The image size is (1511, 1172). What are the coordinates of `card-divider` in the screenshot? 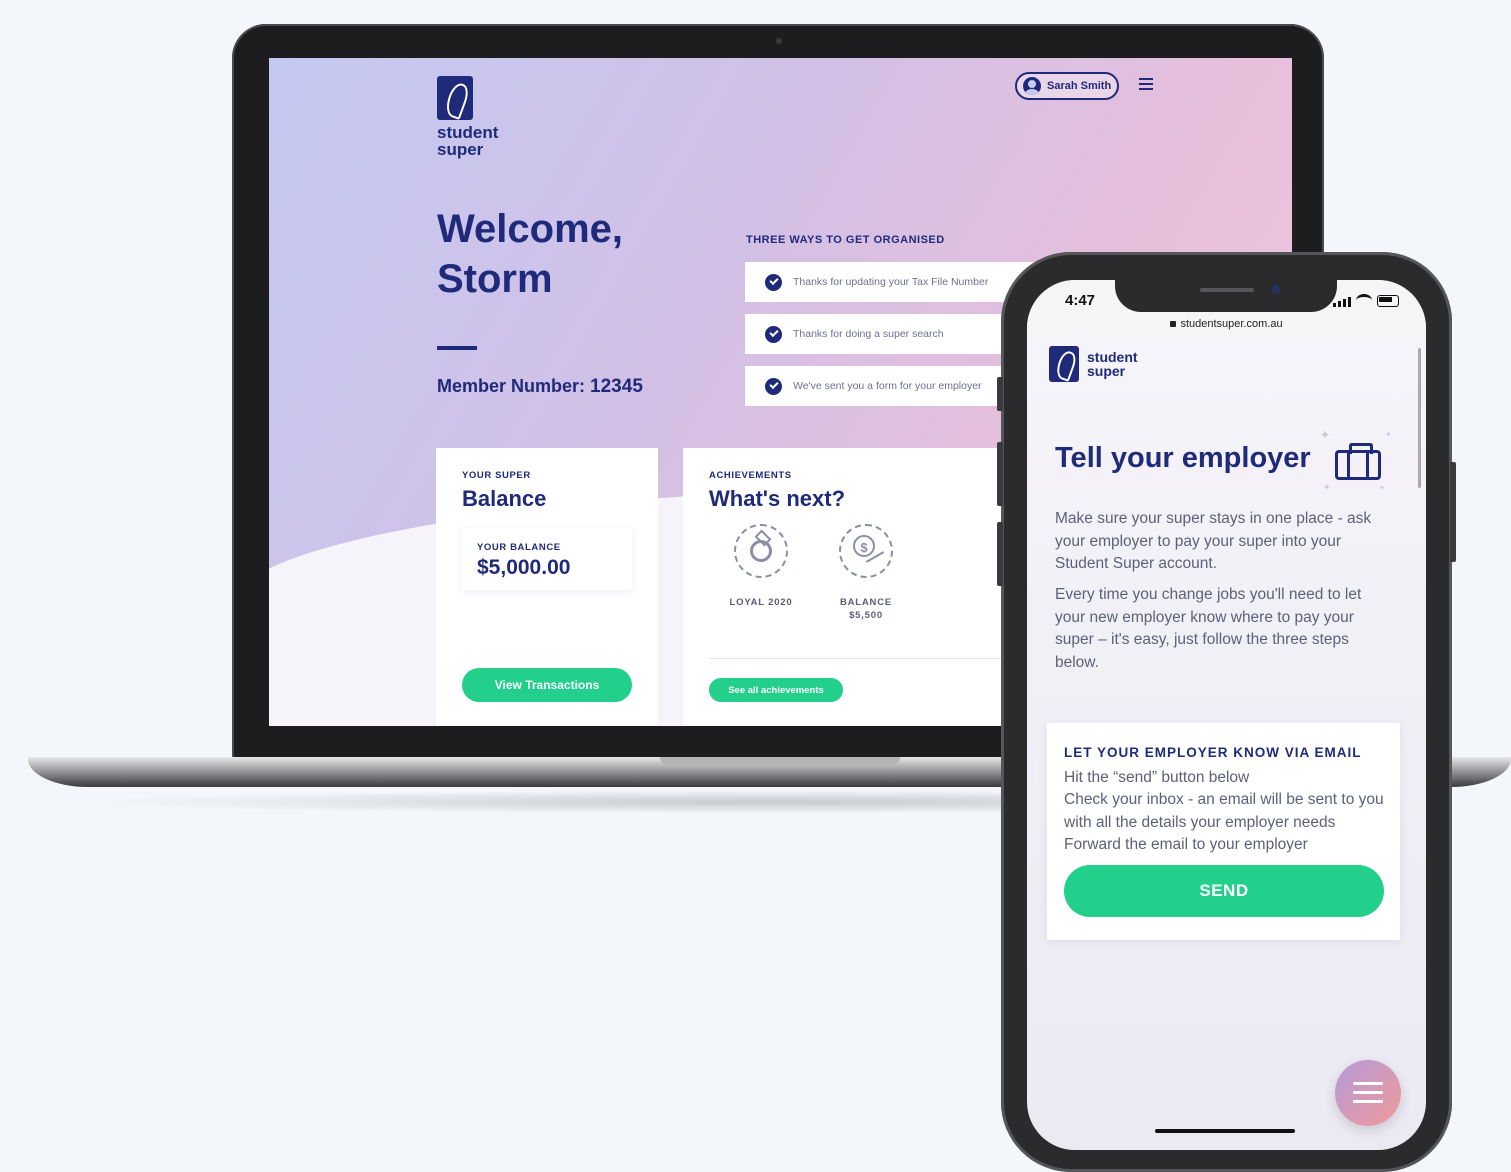 It's located at (874, 658).